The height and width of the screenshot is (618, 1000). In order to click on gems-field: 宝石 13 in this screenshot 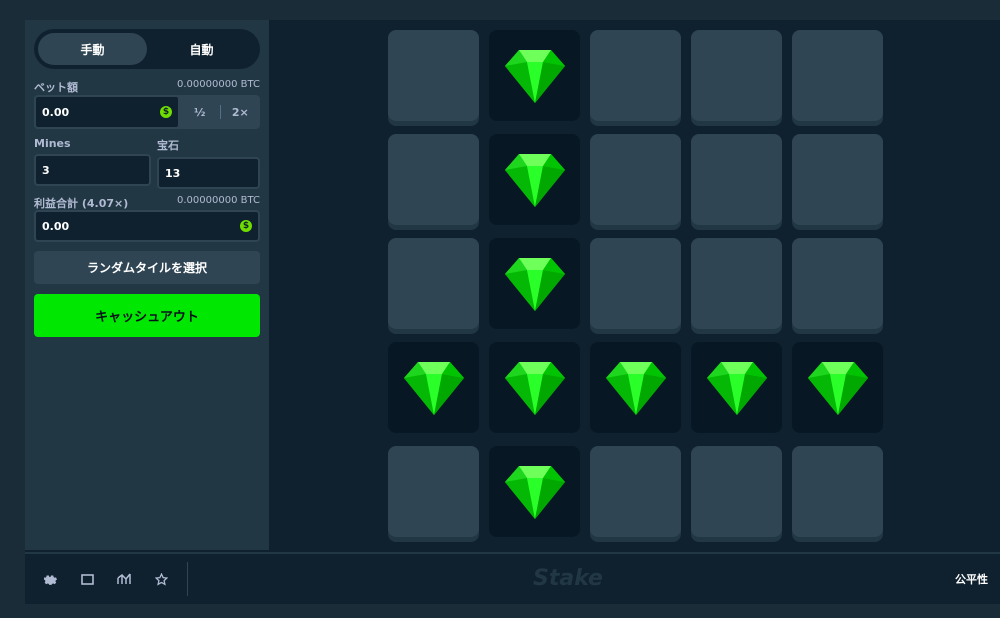, I will do `click(208, 163)`.